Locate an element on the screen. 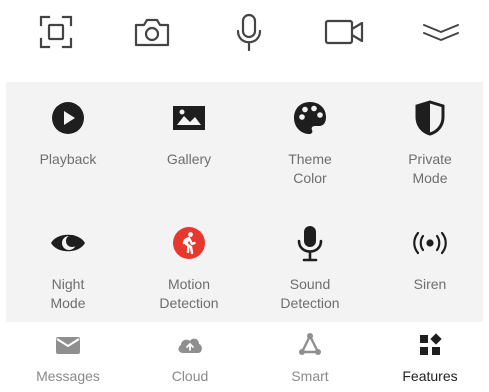 The height and width of the screenshot is (392, 489). feature-label: Night Mode is located at coordinates (68, 293).